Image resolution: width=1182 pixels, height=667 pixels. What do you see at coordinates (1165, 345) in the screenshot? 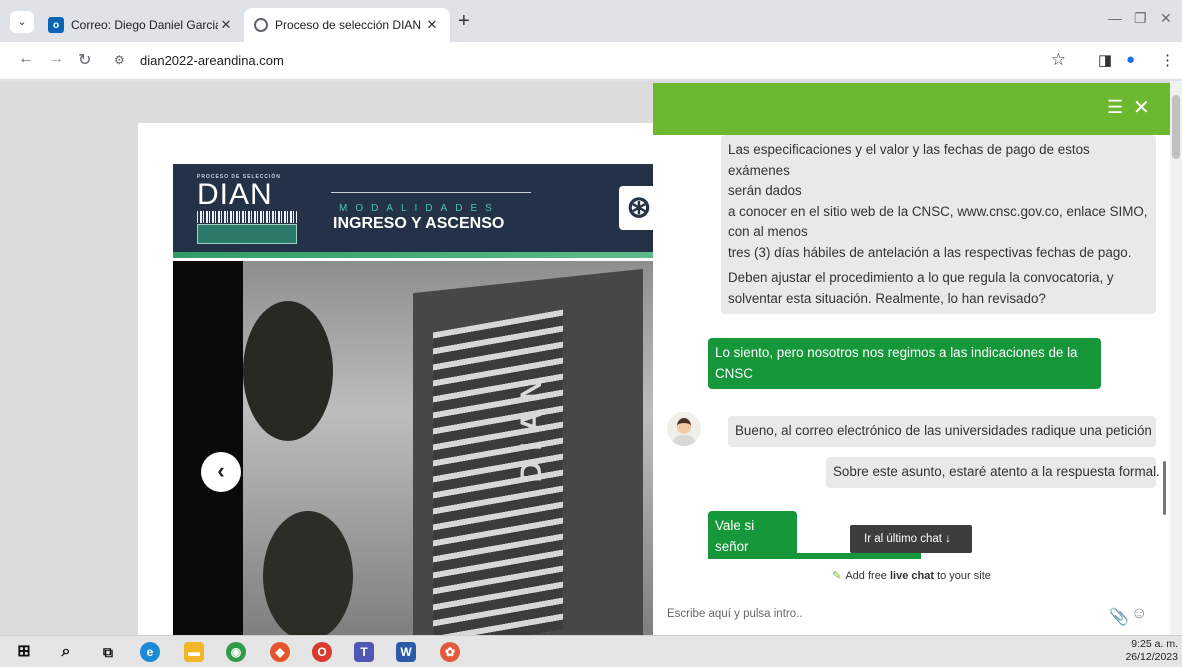
I see `chat-scrollbar` at bounding box center [1165, 345].